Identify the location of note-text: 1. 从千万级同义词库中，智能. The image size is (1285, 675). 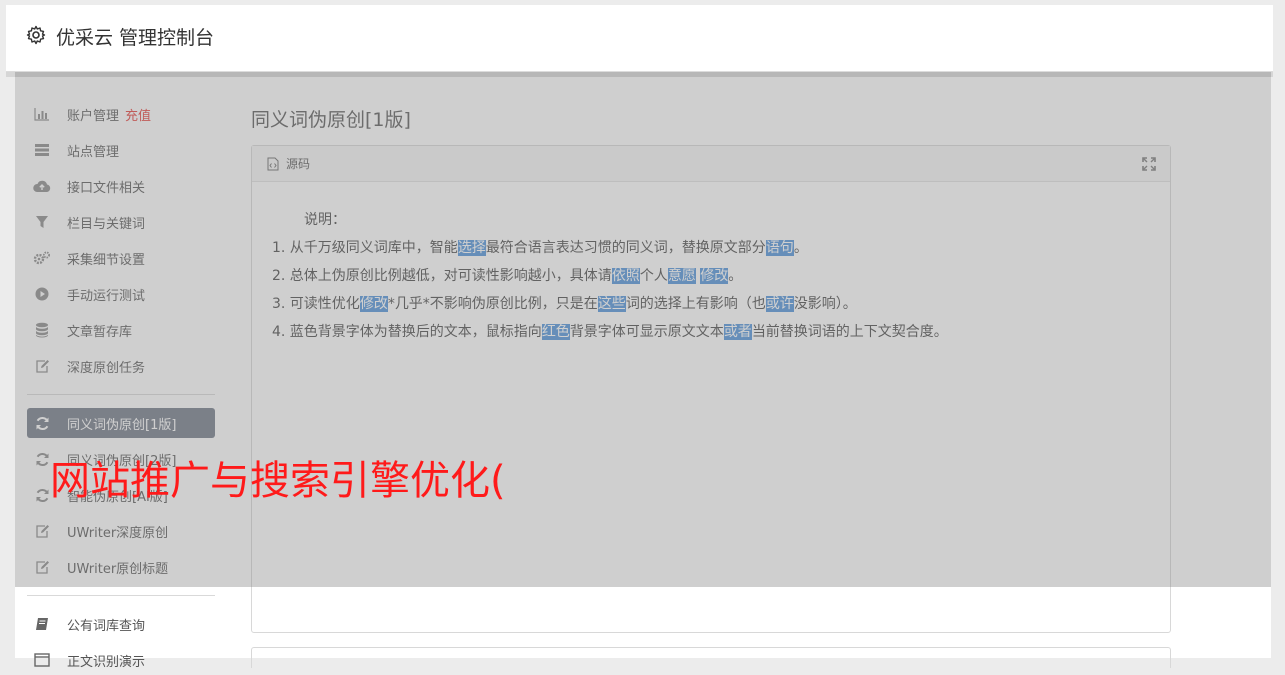
(365, 248).